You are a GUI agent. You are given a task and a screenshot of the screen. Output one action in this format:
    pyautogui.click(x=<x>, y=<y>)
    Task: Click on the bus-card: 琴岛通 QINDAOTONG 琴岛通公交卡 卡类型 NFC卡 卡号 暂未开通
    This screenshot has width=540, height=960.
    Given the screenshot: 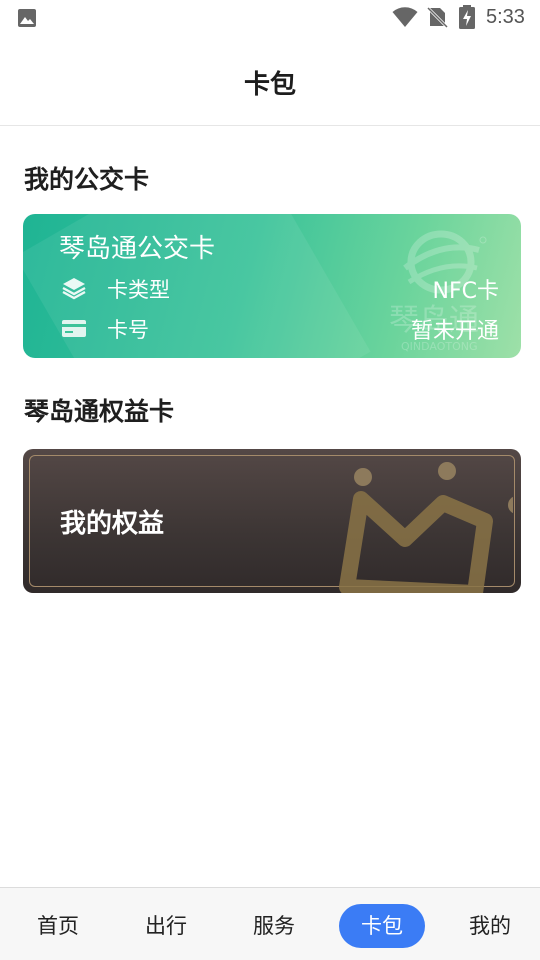 What is the action you would take?
    pyautogui.click(x=272, y=286)
    